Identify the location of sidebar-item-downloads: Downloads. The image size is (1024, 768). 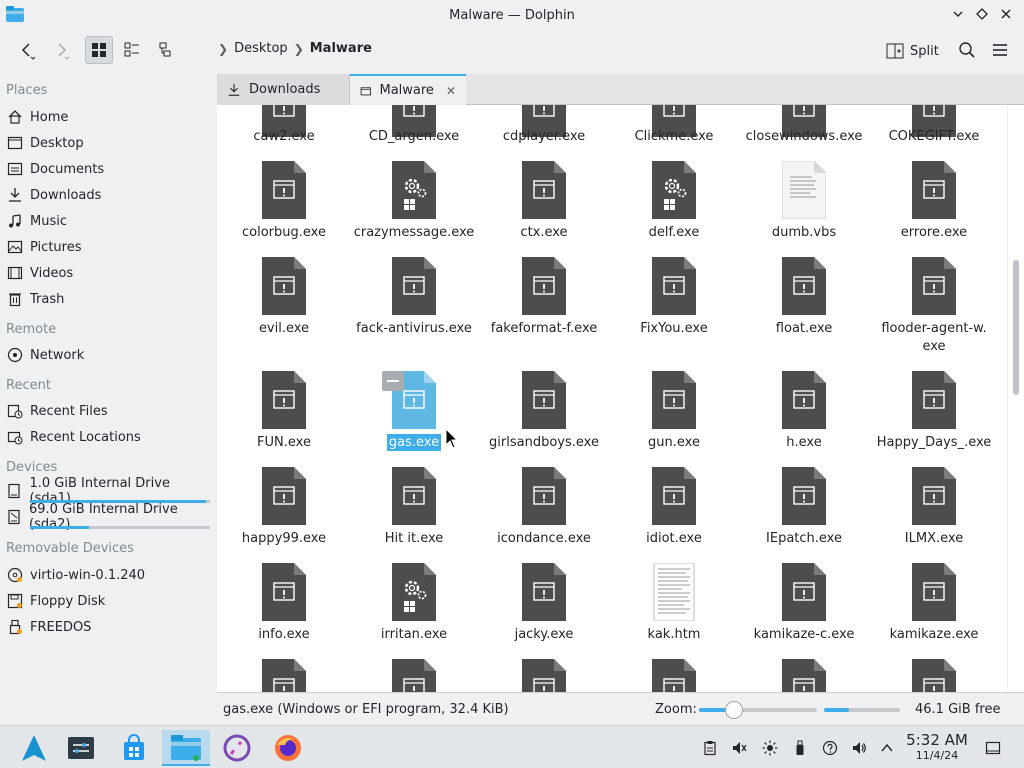
(108, 195).